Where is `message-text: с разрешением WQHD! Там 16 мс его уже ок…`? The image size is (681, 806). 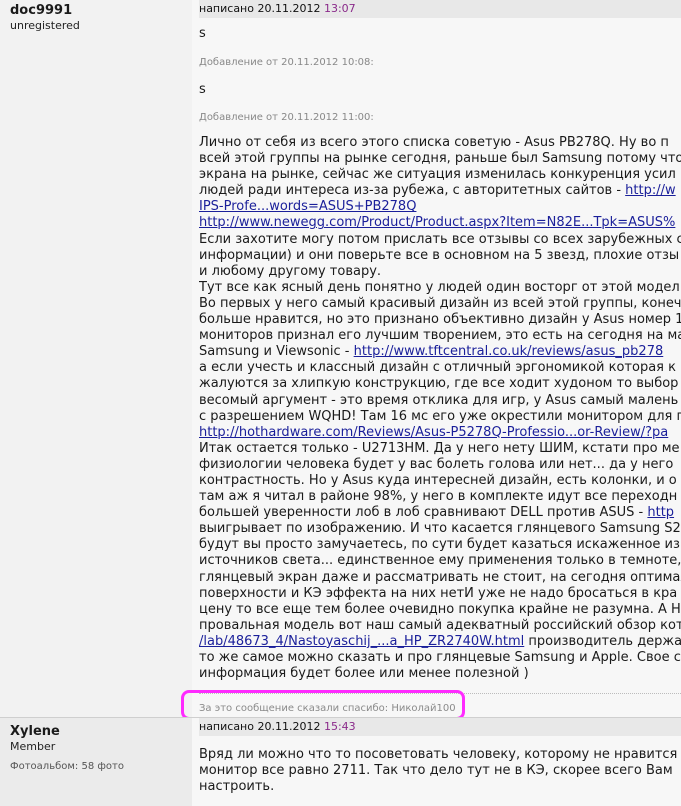
message-text: с разрешением WQHD! Там 16 мс его уже ок… is located at coordinates (440, 416).